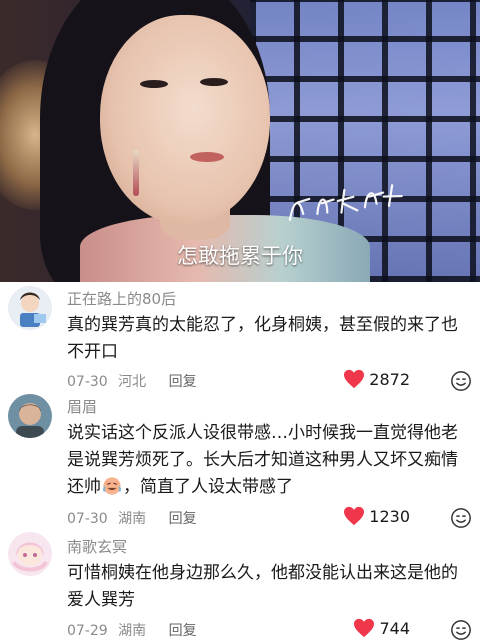 The image size is (480, 640). I want to click on like-button: 744, so click(381, 628).